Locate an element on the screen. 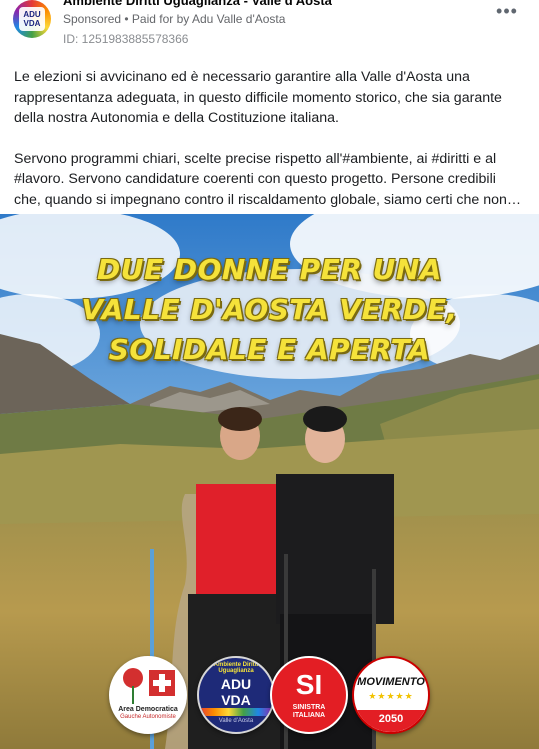  adu-big-line-1: ADU is located at coordinates (236, 684).